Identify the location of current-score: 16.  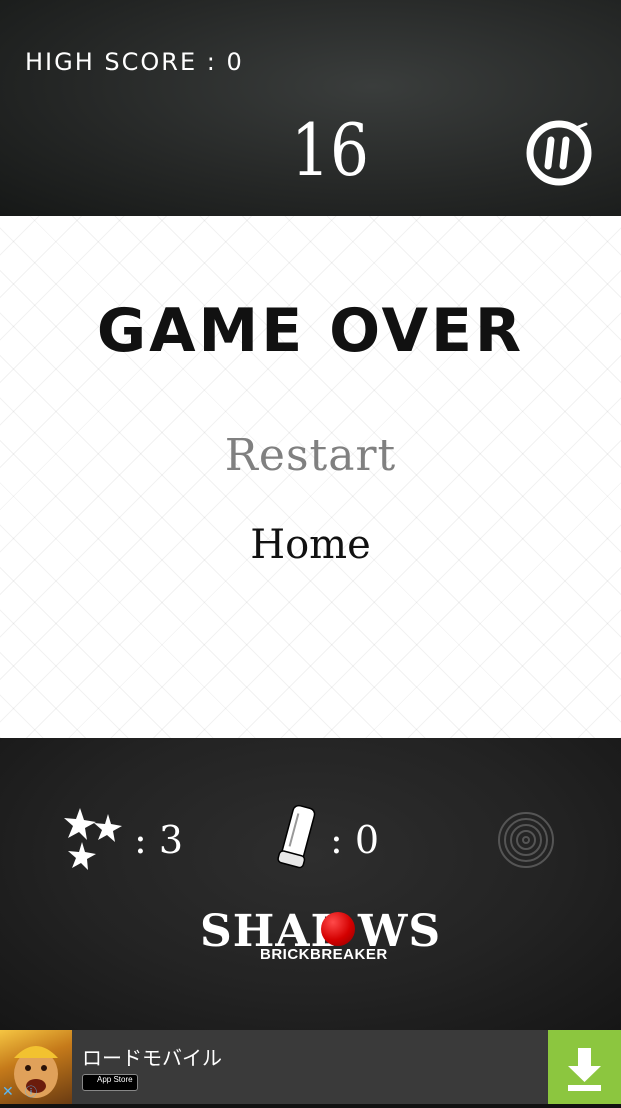
(330, 150).